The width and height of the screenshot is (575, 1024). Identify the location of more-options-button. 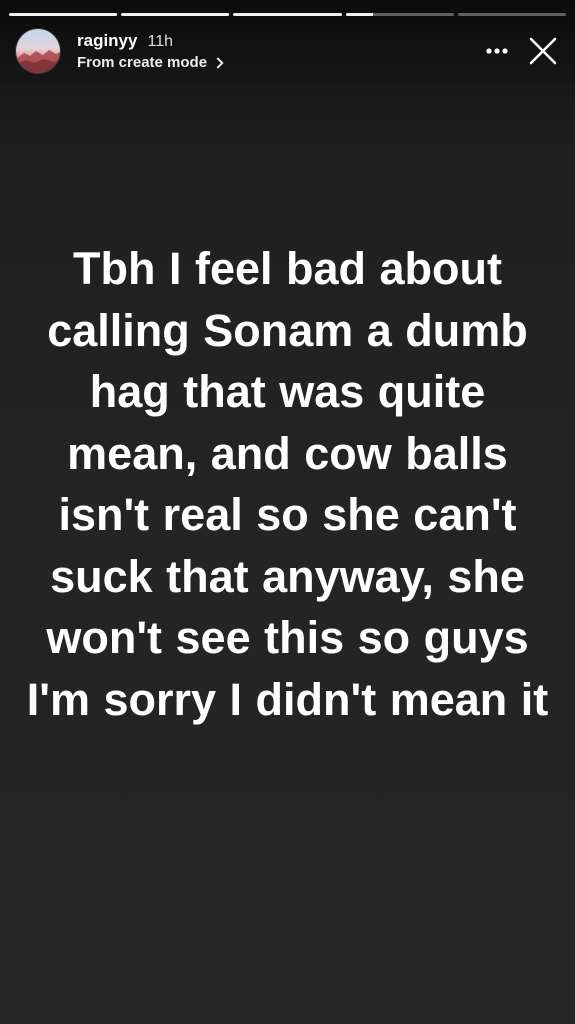
(497, 51).